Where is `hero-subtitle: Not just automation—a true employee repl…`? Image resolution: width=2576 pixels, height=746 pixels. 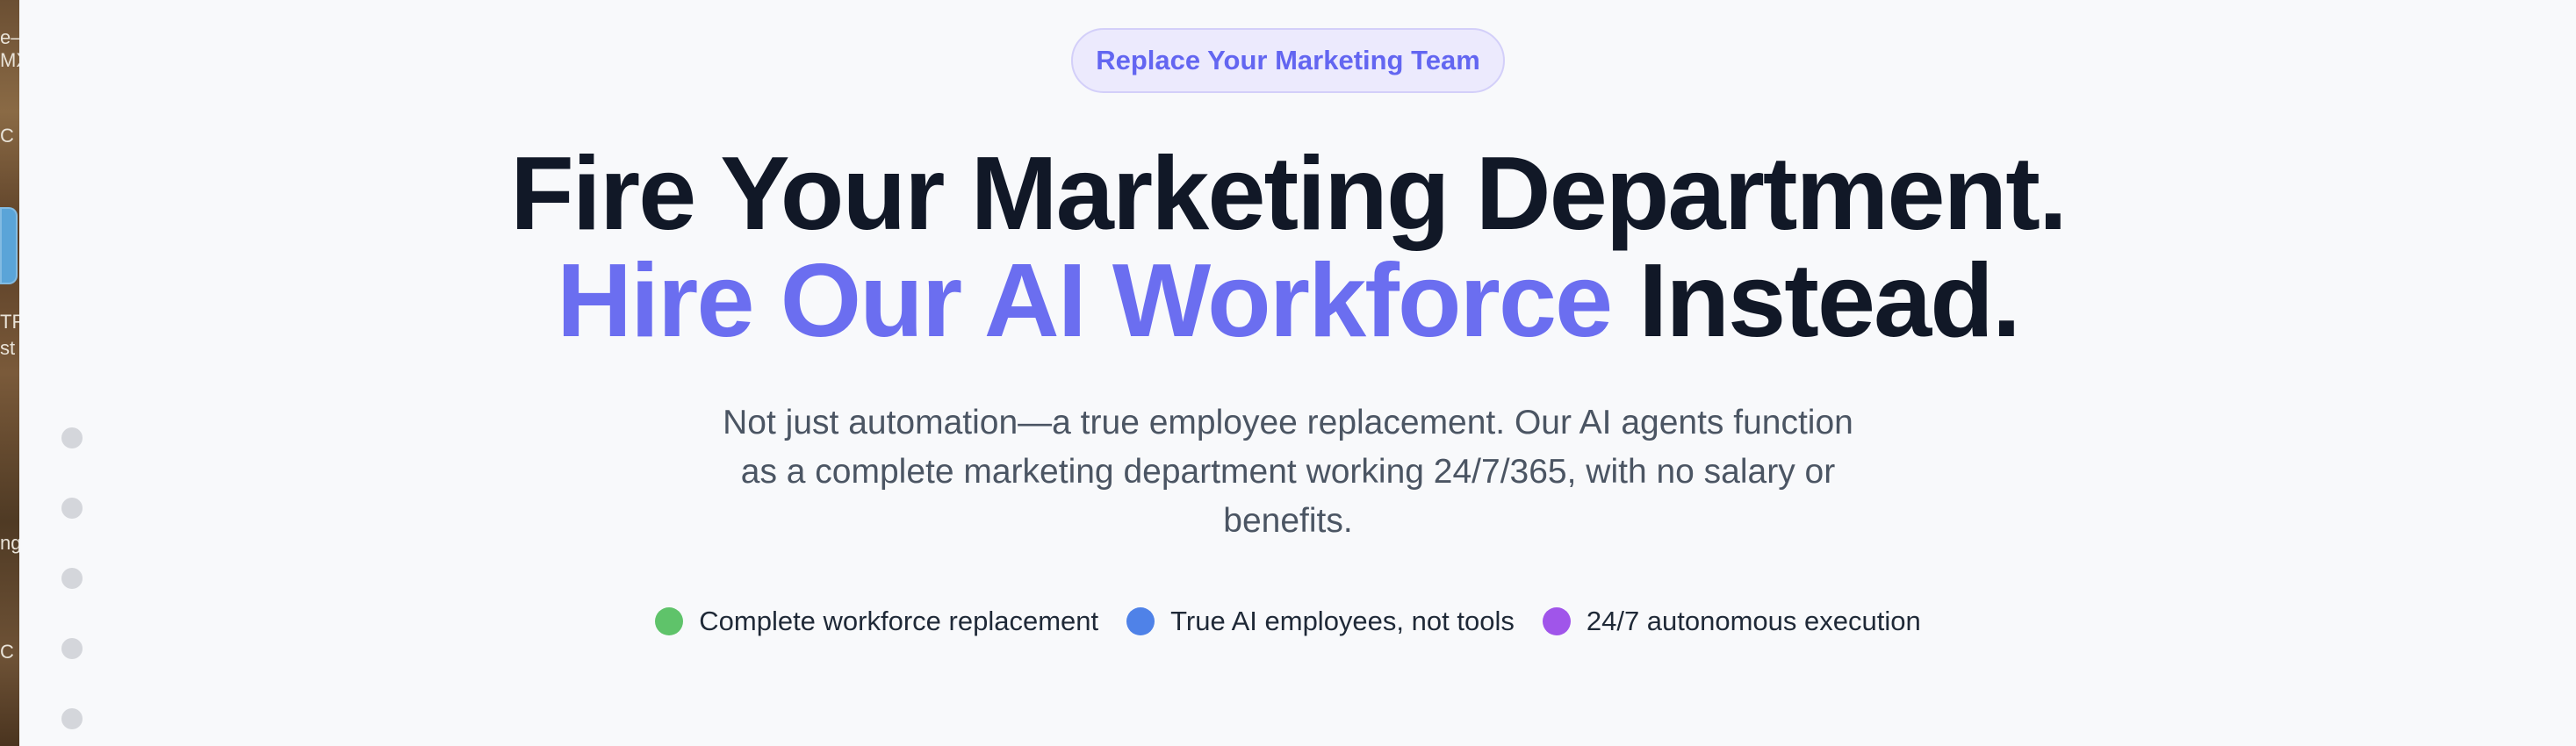
hero-subtitle: Not just automation—a true employee repl… is located at coordinates (1288, 472).